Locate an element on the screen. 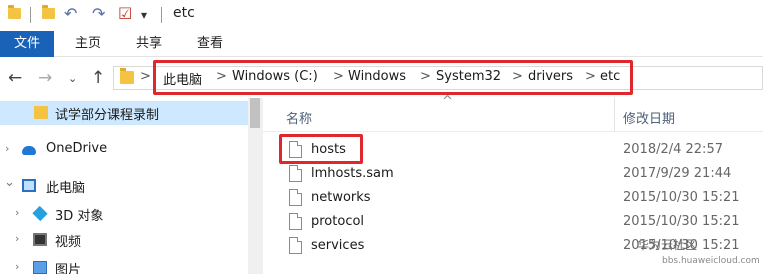 The width and height of the screenshot is (763, 274). file-name: services is located at coordinates (338, 245).